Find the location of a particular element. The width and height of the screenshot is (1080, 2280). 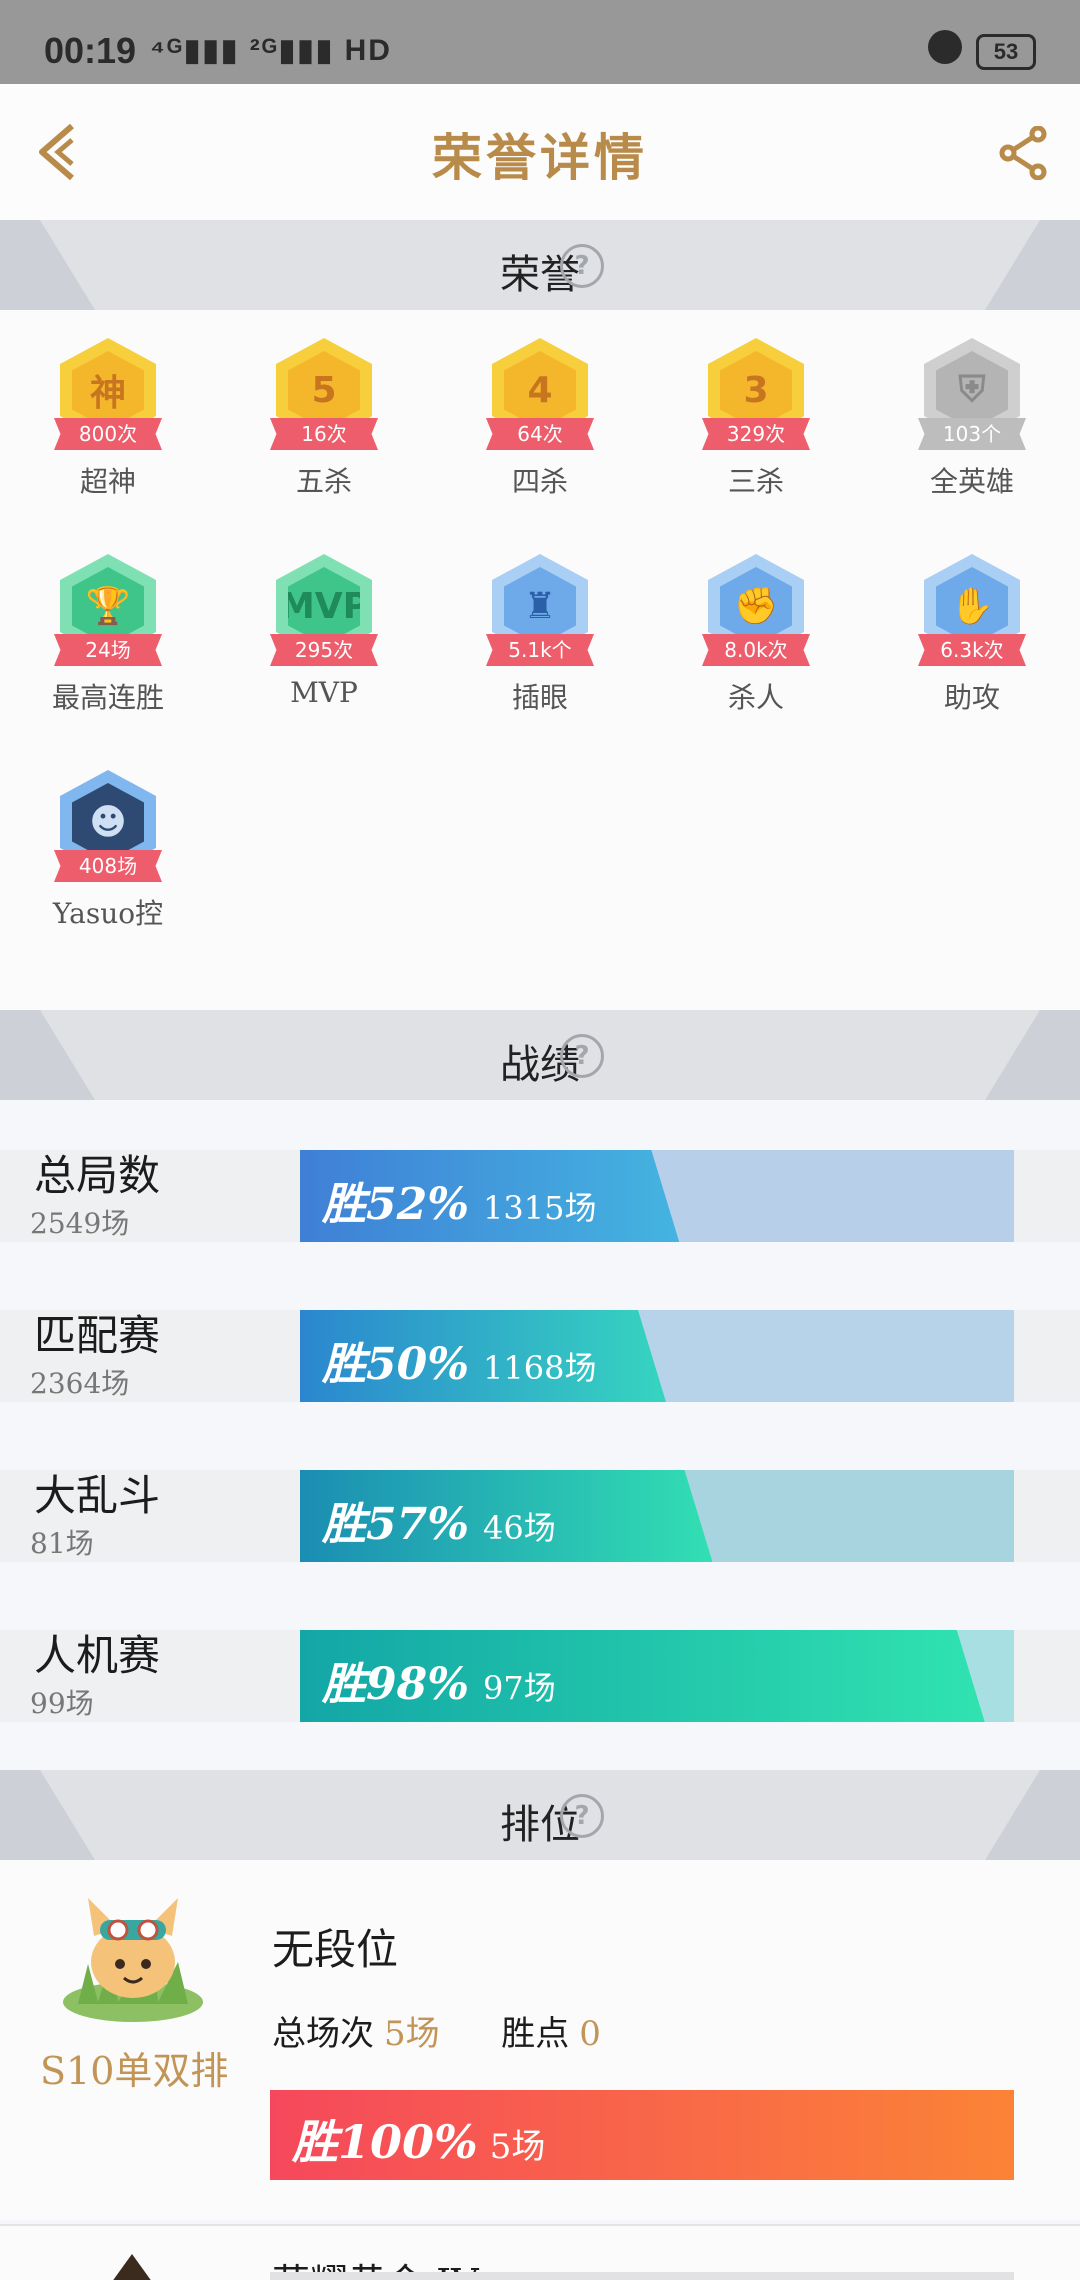

stat-count: 2549场 is located at coordinates (80, 1223).